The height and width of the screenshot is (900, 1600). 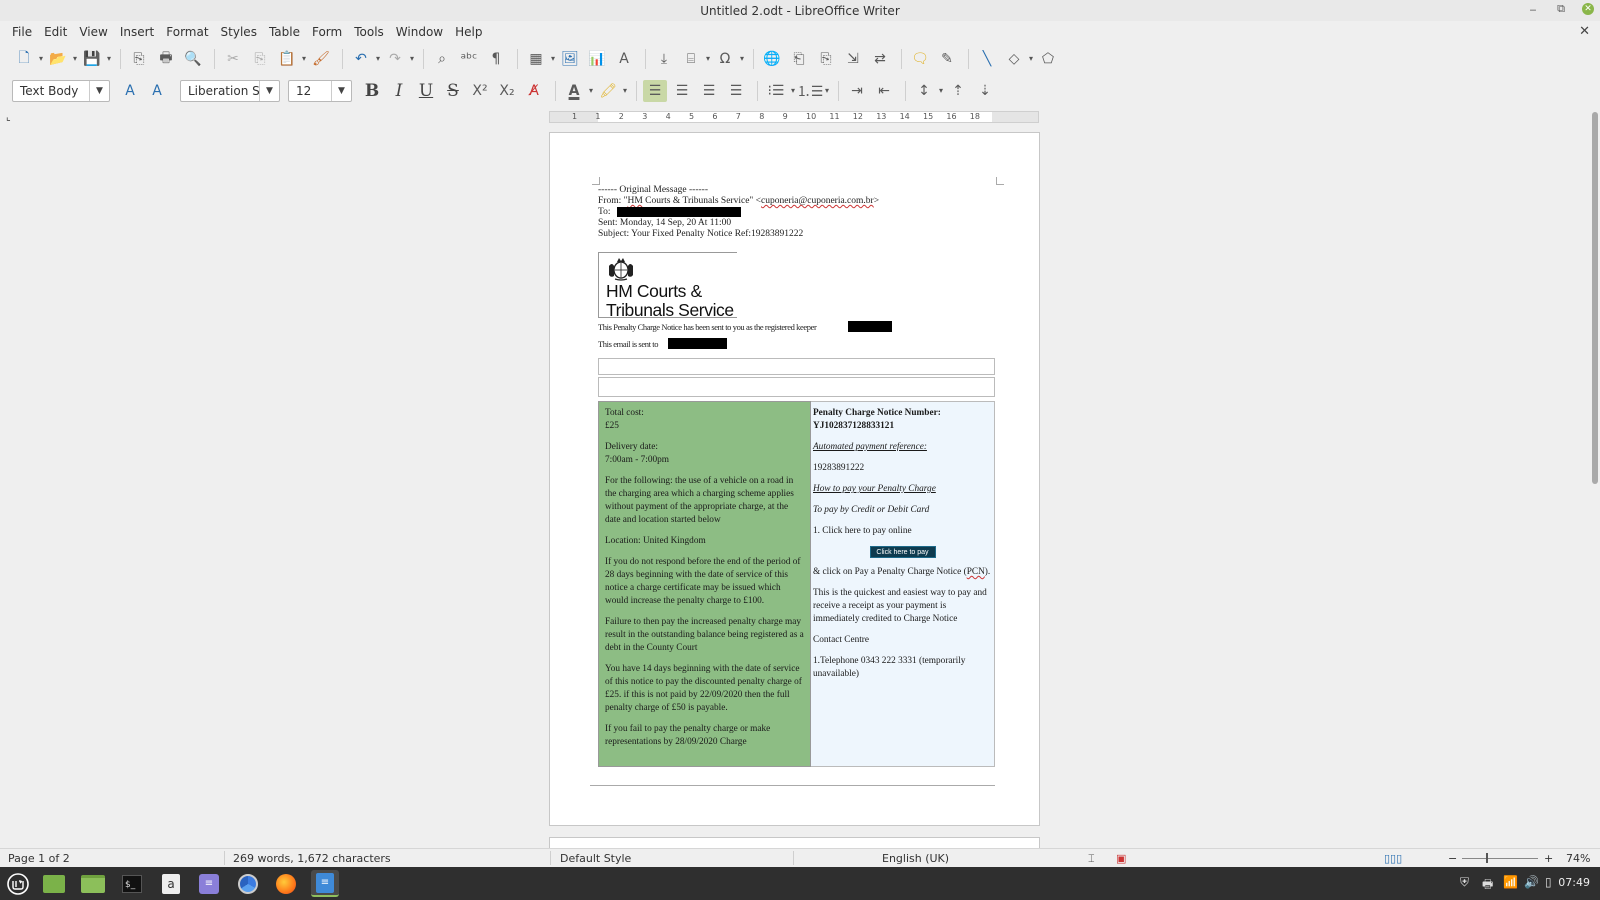 What do you see at coordinates (139, 59) in the screenshot?
I see `export-pdf-icon: ⎘` at bounding box center [139, 59].